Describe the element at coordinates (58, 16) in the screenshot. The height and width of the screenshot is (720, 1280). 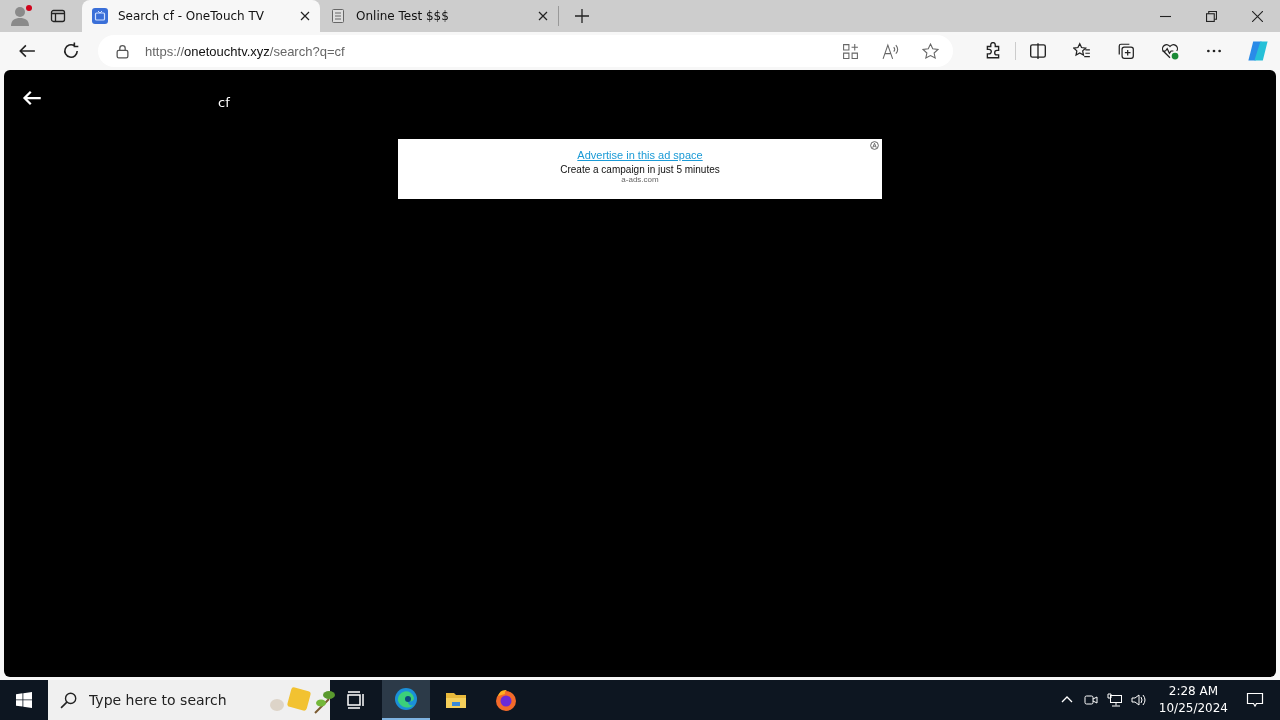
I see `tab-actions-icon` at that location.